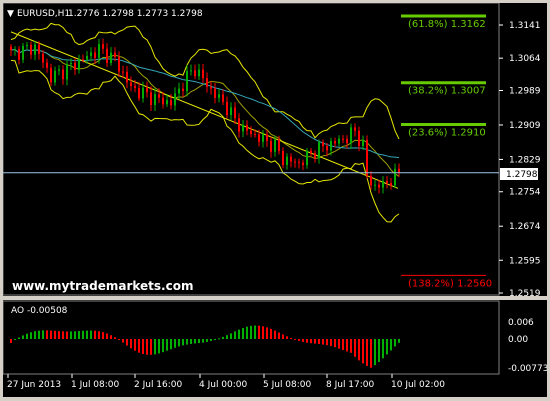 The height and width of the screenshot is (401, 550). Describe the element at coordinates (522, 175) in the screenshot. I see `current-price-tag: 1.2798` at that location.